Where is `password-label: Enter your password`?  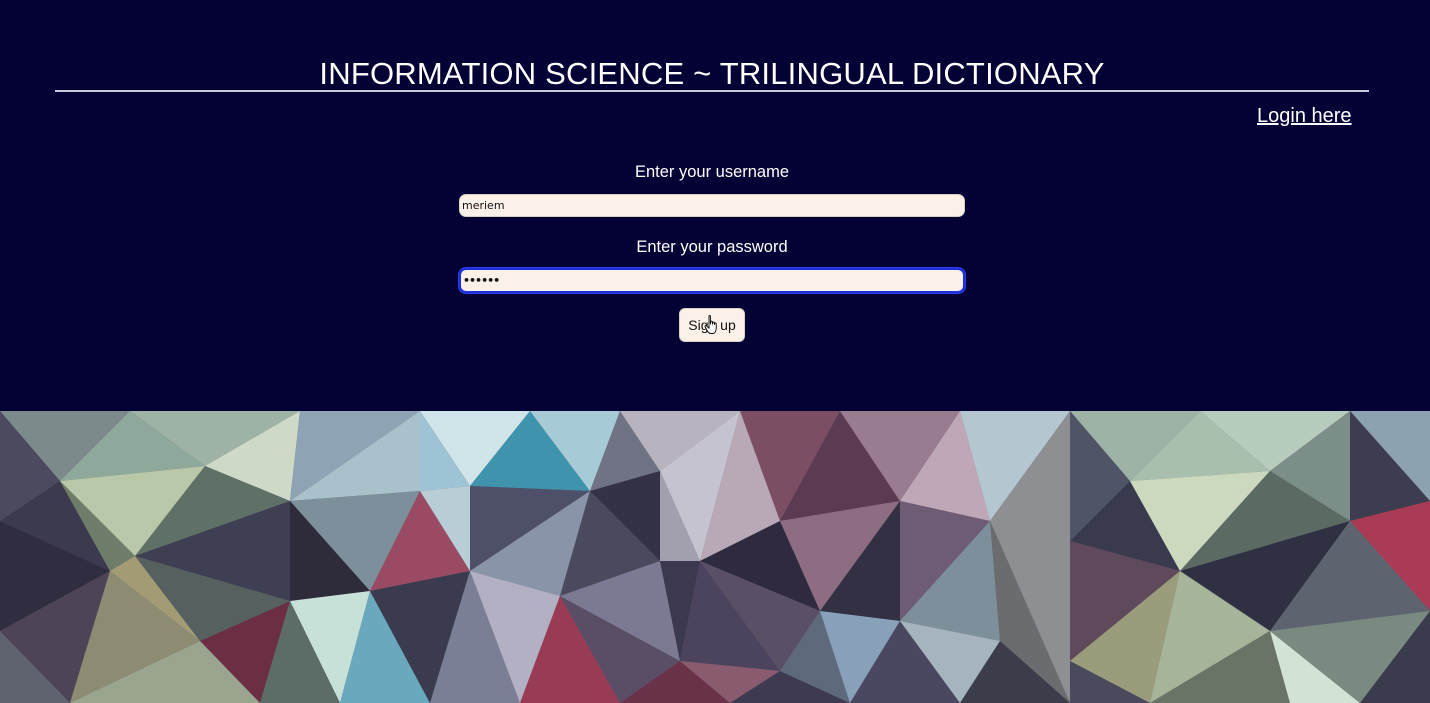 password-label: Enter your password is located at coordinates (712, 247).